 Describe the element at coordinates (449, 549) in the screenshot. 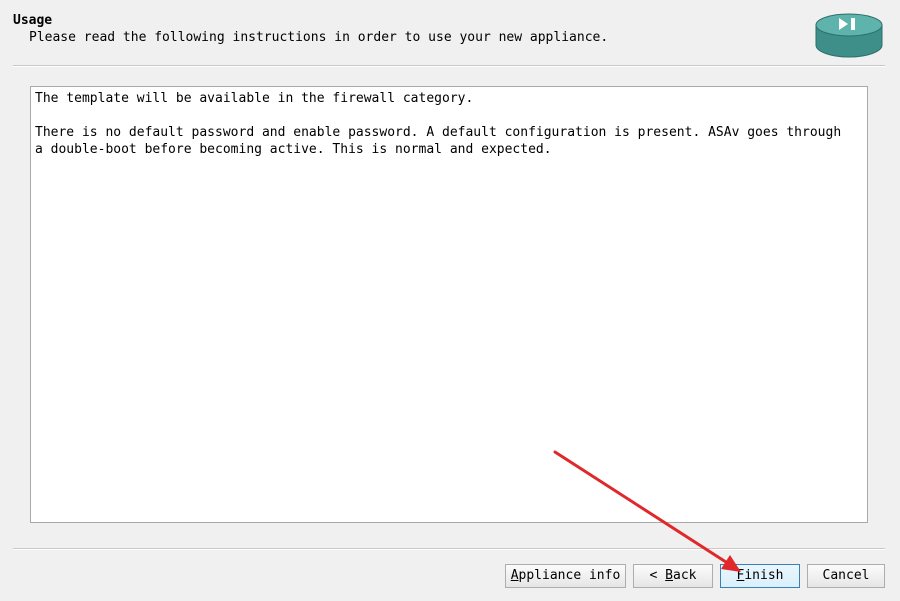

I see `footer-separator` at that location.